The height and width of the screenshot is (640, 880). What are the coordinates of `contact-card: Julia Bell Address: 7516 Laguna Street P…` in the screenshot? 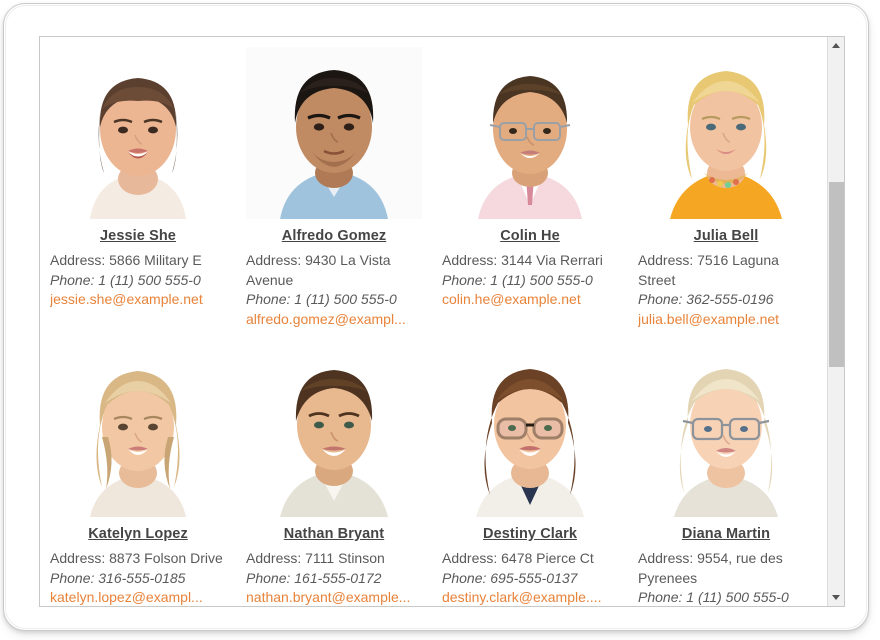 It's located at (726, 183).